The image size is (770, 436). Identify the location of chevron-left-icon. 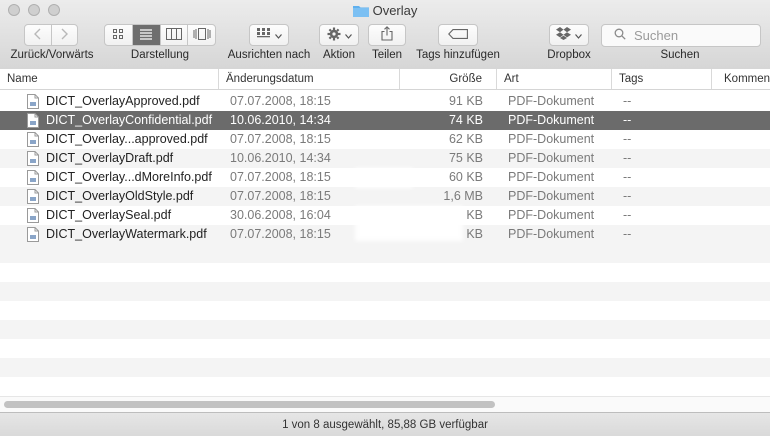
(37, 35).